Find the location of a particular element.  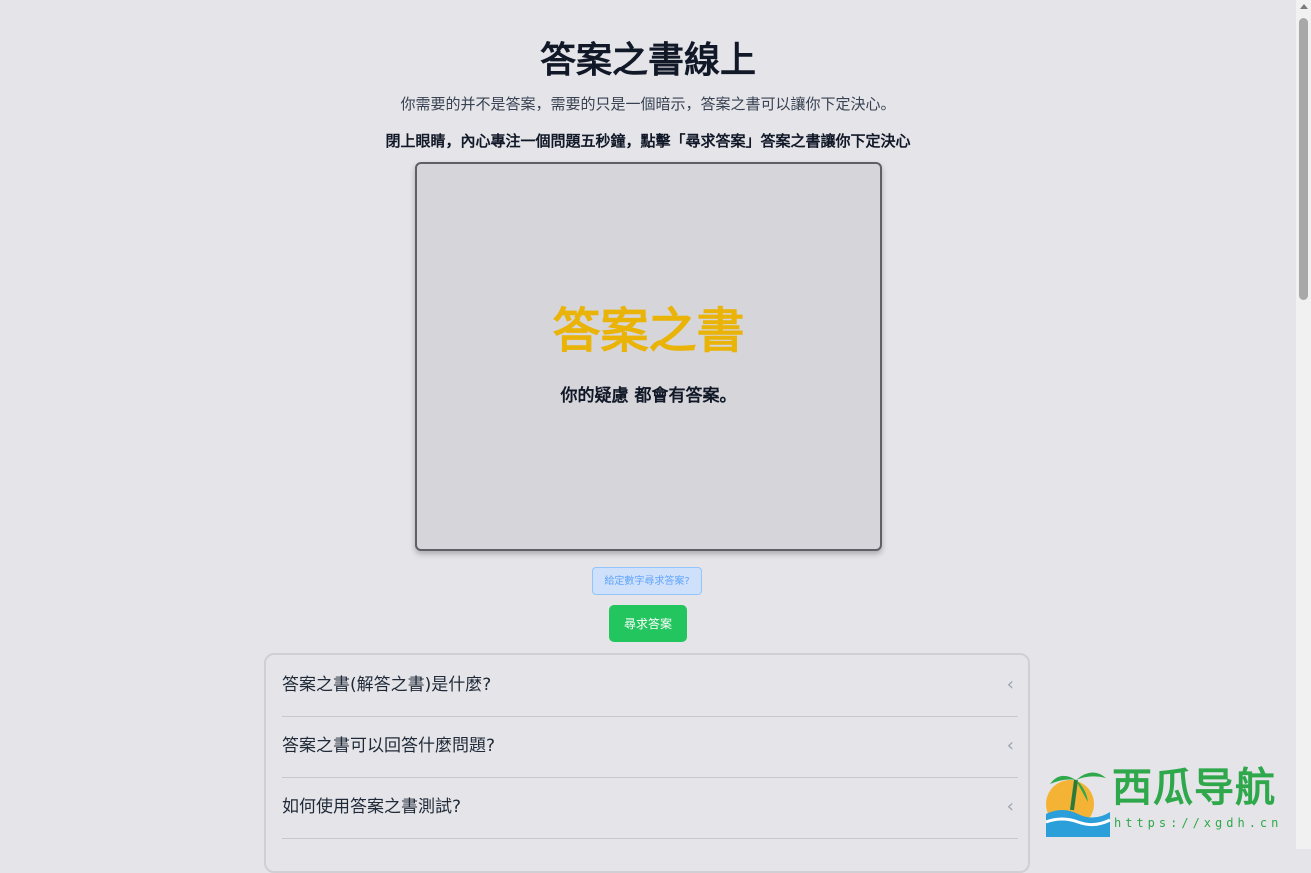

watermark: 西瓜导航 https://xgdh.cn is located at coordinates (1167, 799).